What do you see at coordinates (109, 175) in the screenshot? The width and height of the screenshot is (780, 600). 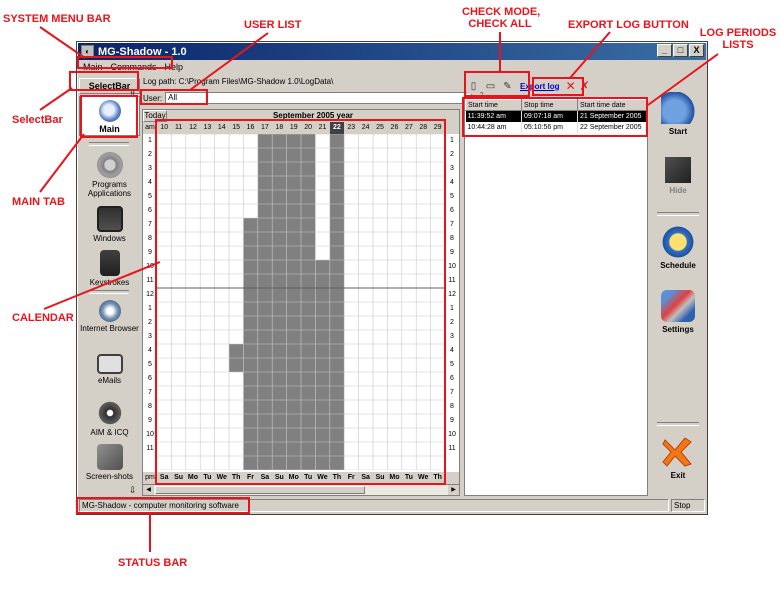 I see `tab-programs: Programs Applications` at bounding box center [109, 175].